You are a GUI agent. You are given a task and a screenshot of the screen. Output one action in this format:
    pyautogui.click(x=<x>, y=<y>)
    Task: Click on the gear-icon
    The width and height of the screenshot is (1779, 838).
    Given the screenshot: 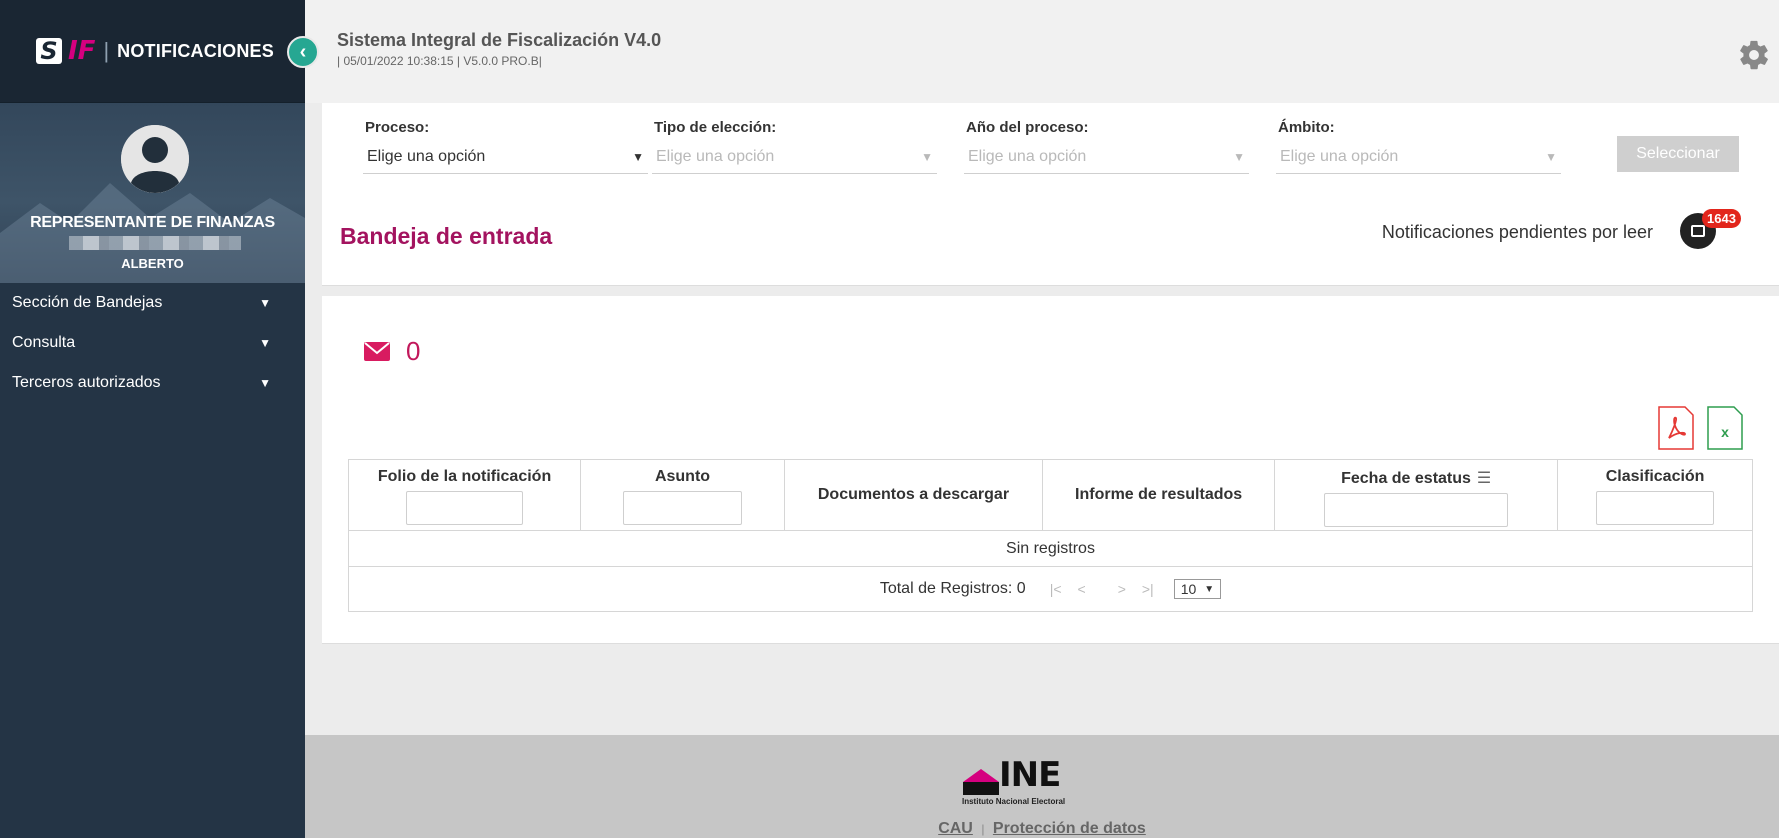 What is the action you would take?
    pyautogui.click(x=1754, y=55)
    